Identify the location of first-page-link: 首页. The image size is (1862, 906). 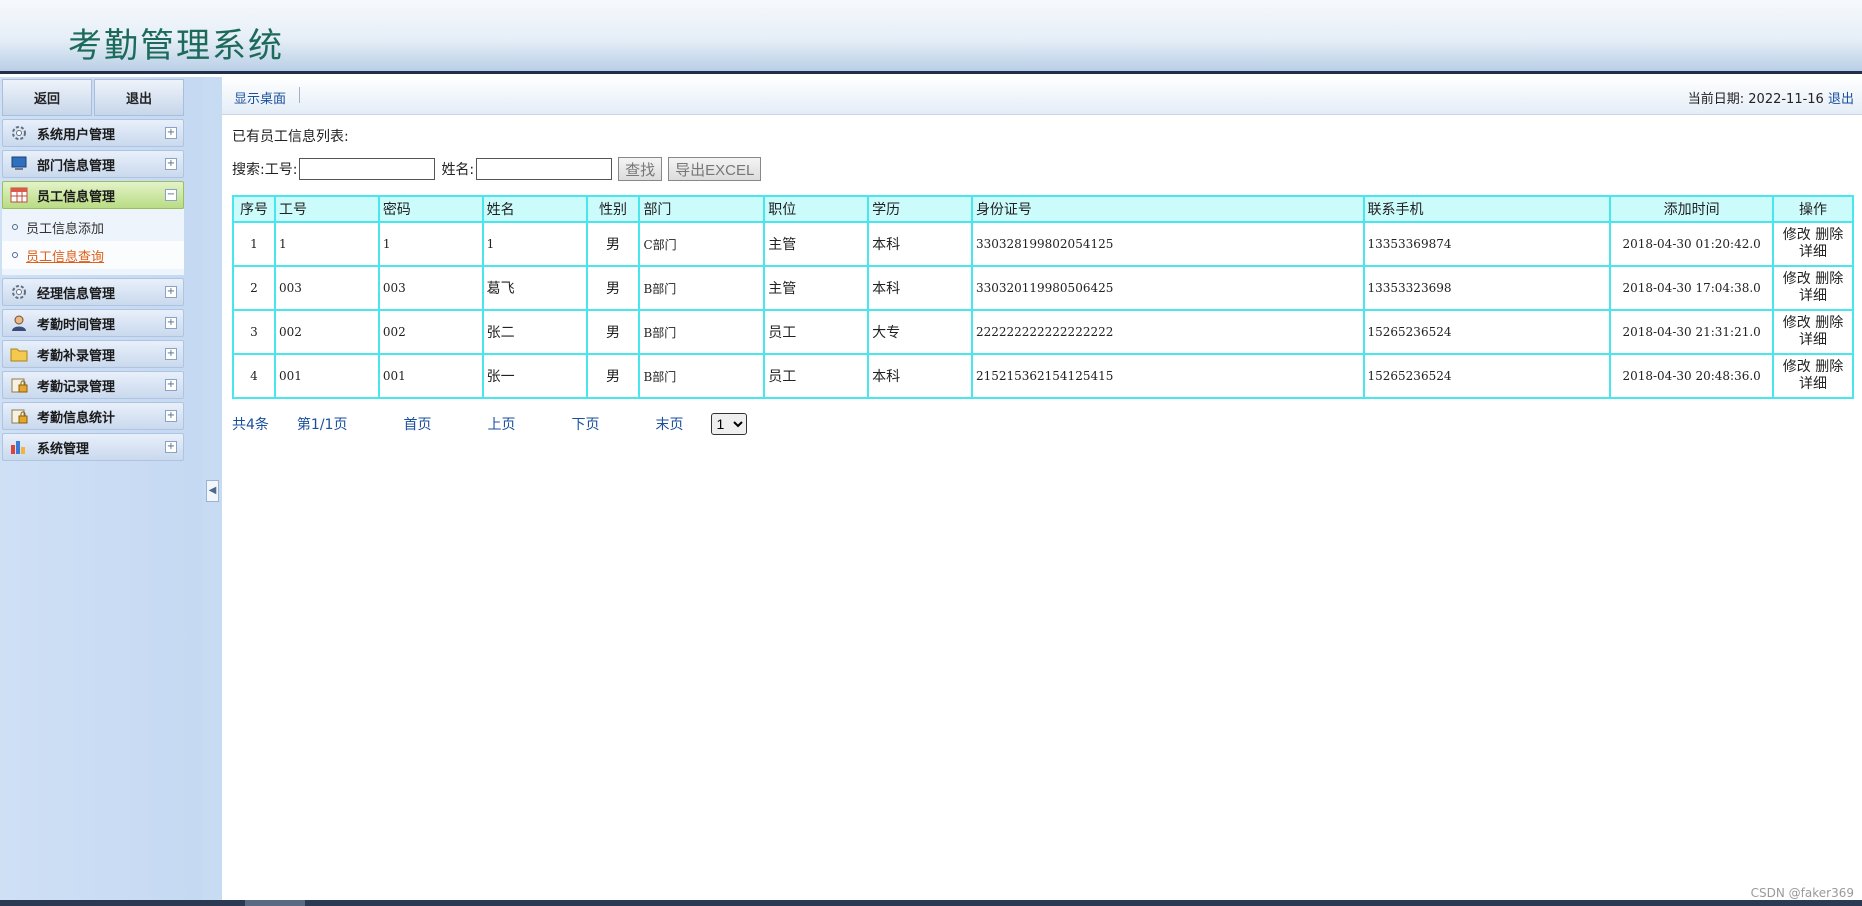
(417, 424).